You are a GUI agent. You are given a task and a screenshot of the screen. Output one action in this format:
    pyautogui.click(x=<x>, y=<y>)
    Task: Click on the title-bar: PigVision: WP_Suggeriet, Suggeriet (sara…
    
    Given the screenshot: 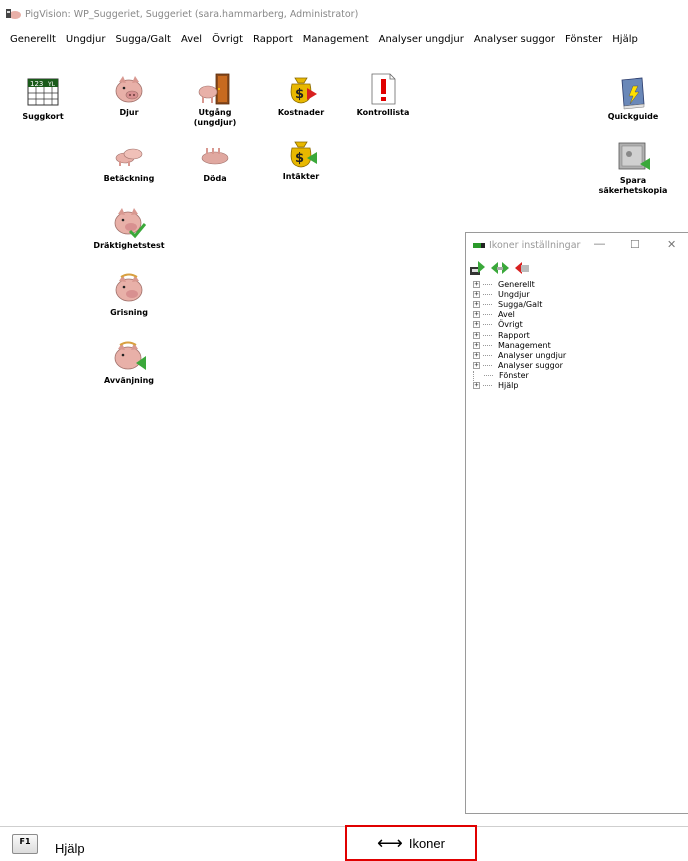 What is the action you would take?
    pyautogui.click(x=344, y=14)
    